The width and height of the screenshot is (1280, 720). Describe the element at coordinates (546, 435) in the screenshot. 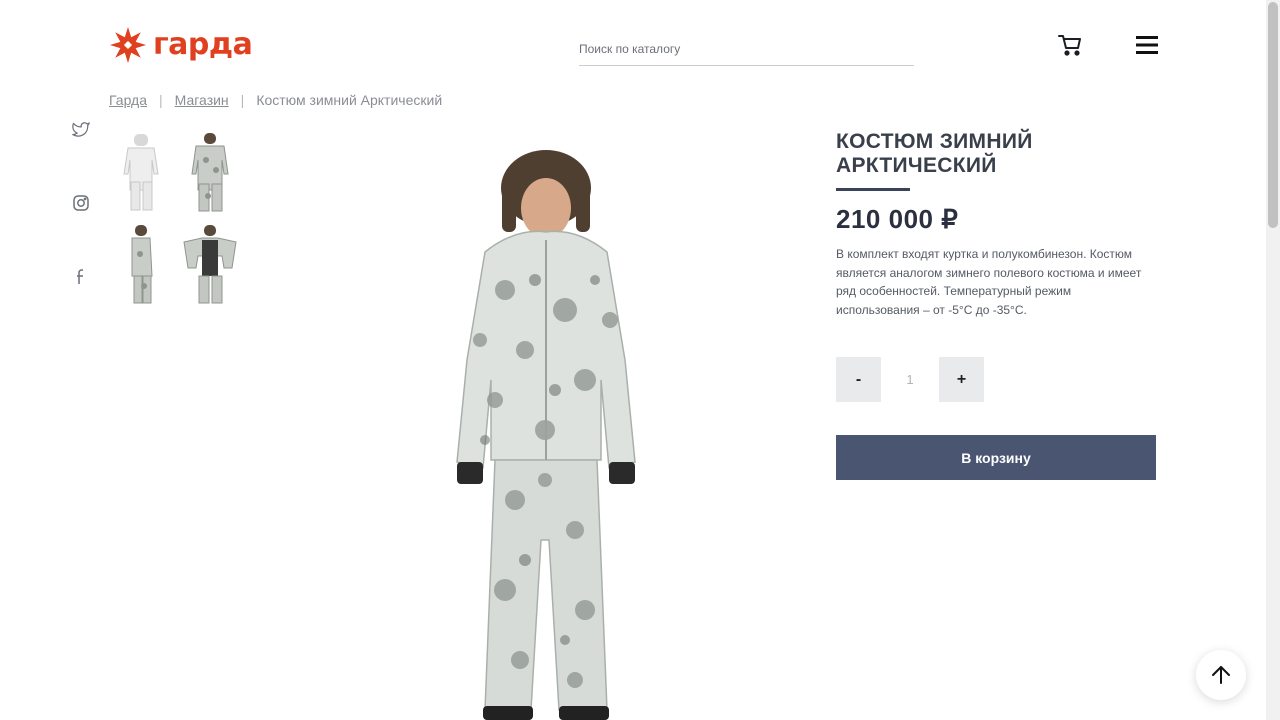

I see `product-photo-winter-suit` at that location.